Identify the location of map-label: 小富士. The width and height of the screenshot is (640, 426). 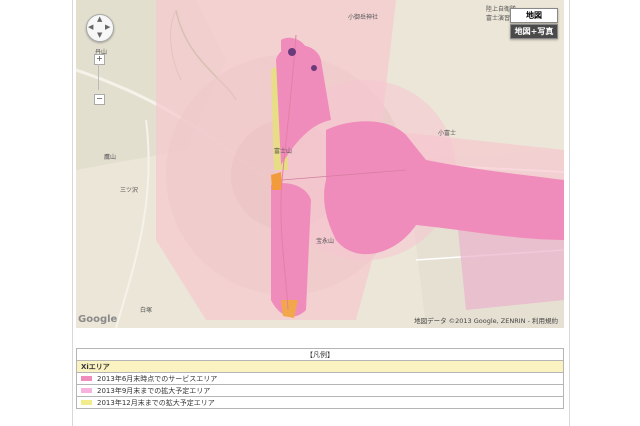
(447, 133).